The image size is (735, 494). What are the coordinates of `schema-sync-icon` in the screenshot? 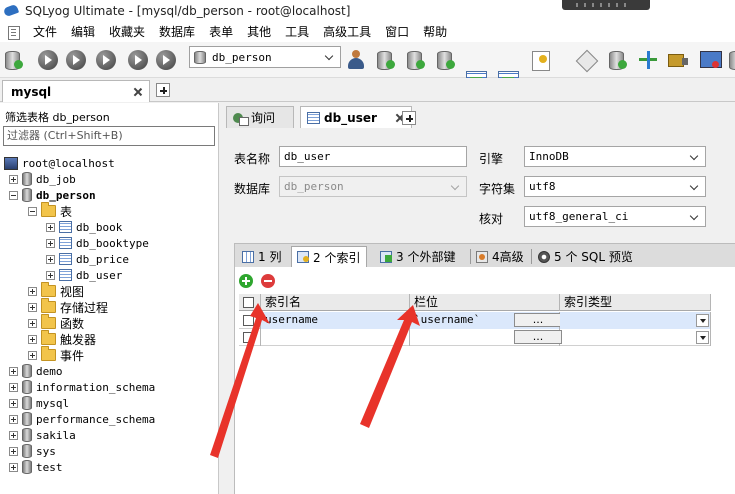 It's located at (618, 60).